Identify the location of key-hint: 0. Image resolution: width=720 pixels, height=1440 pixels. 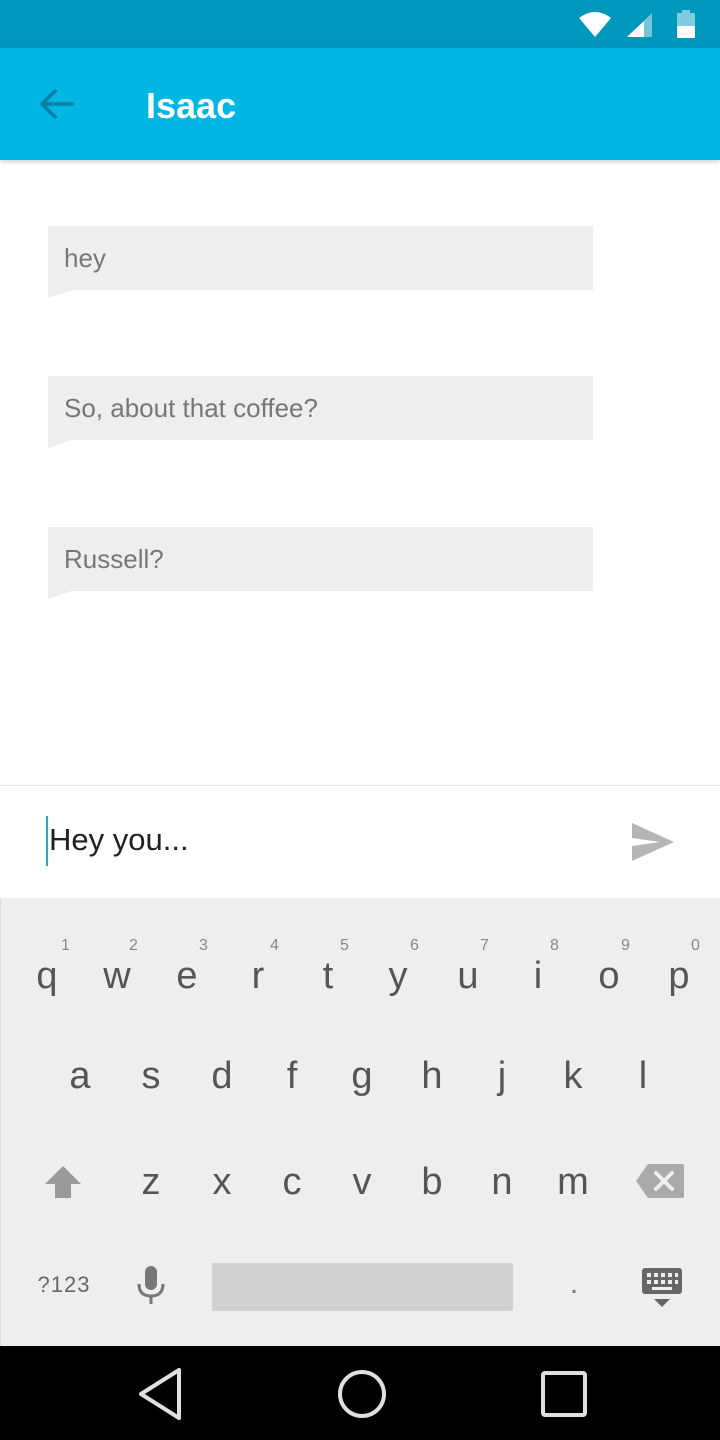
(695, 945).